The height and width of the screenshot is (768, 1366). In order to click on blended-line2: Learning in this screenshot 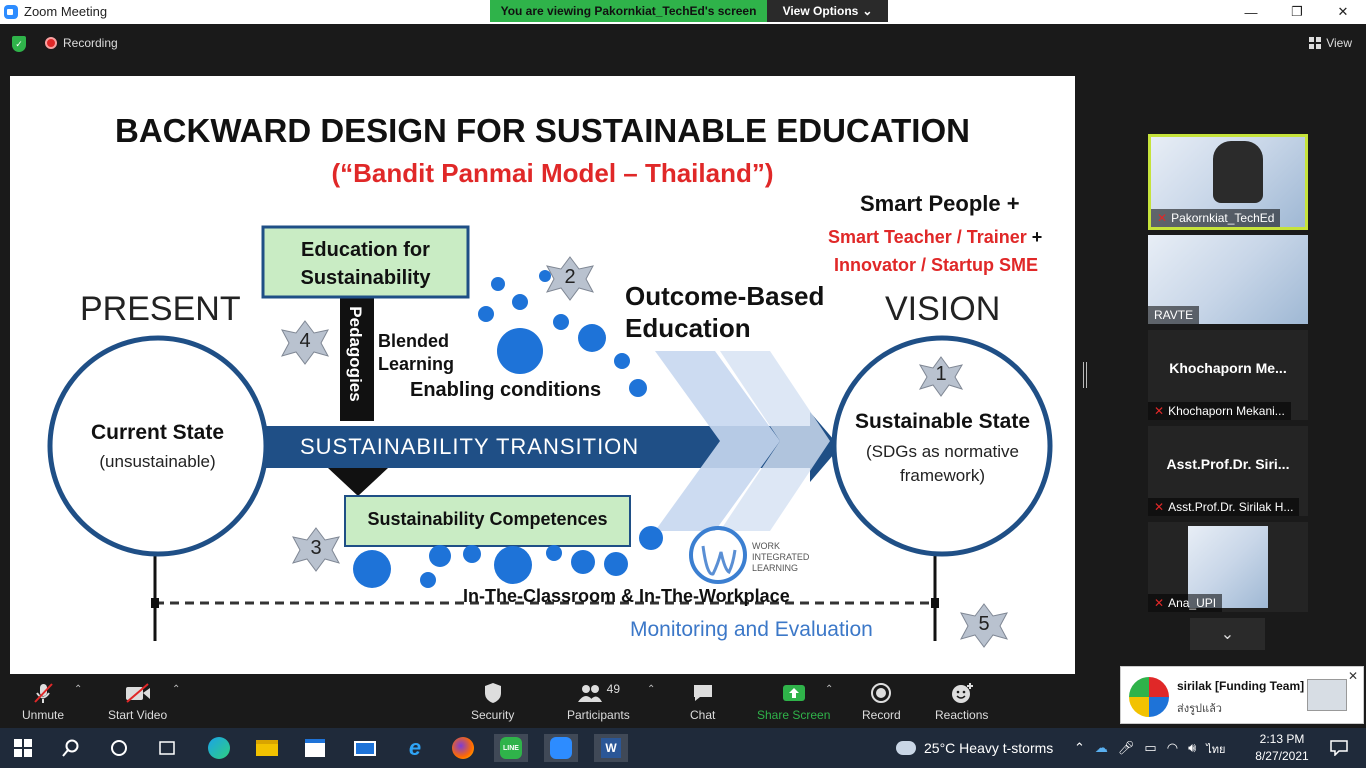, I will do `click(416, 364)`.